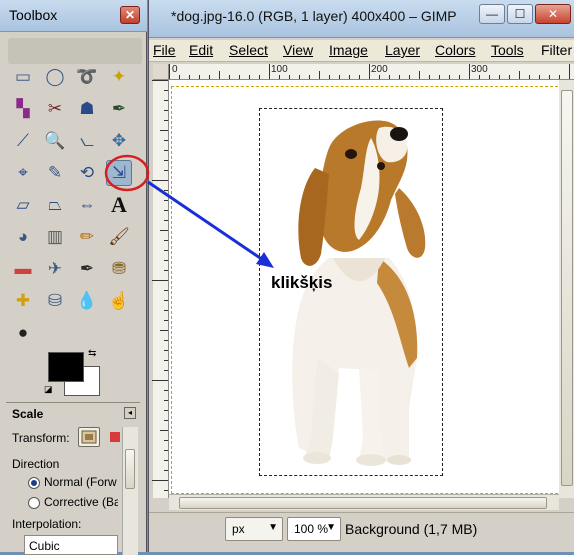 The image size is (574, 555). I want to click on blend-icon: ▥, so click(55, 237).